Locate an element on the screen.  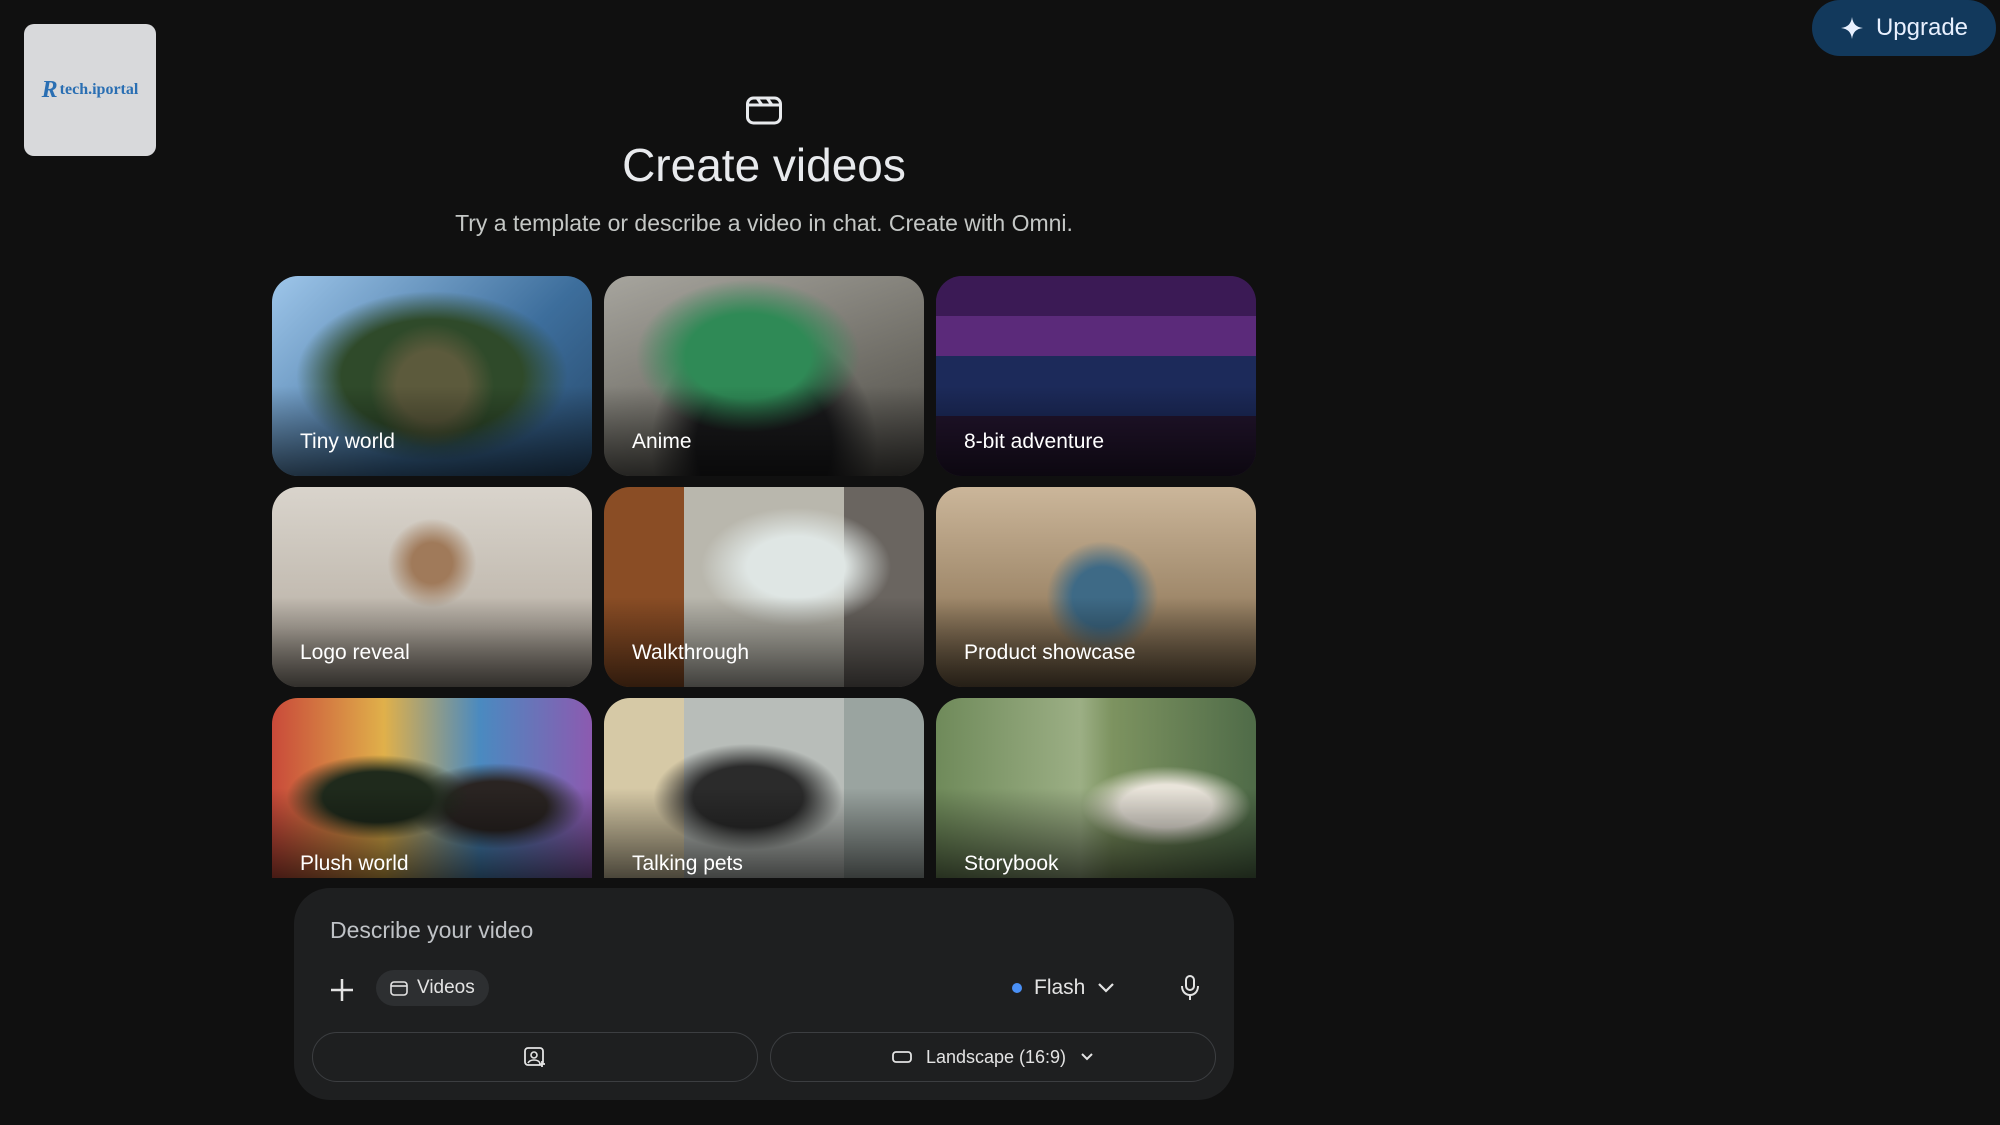
template-tile-storybook: Storybook is located at coordinates (1096, 788).